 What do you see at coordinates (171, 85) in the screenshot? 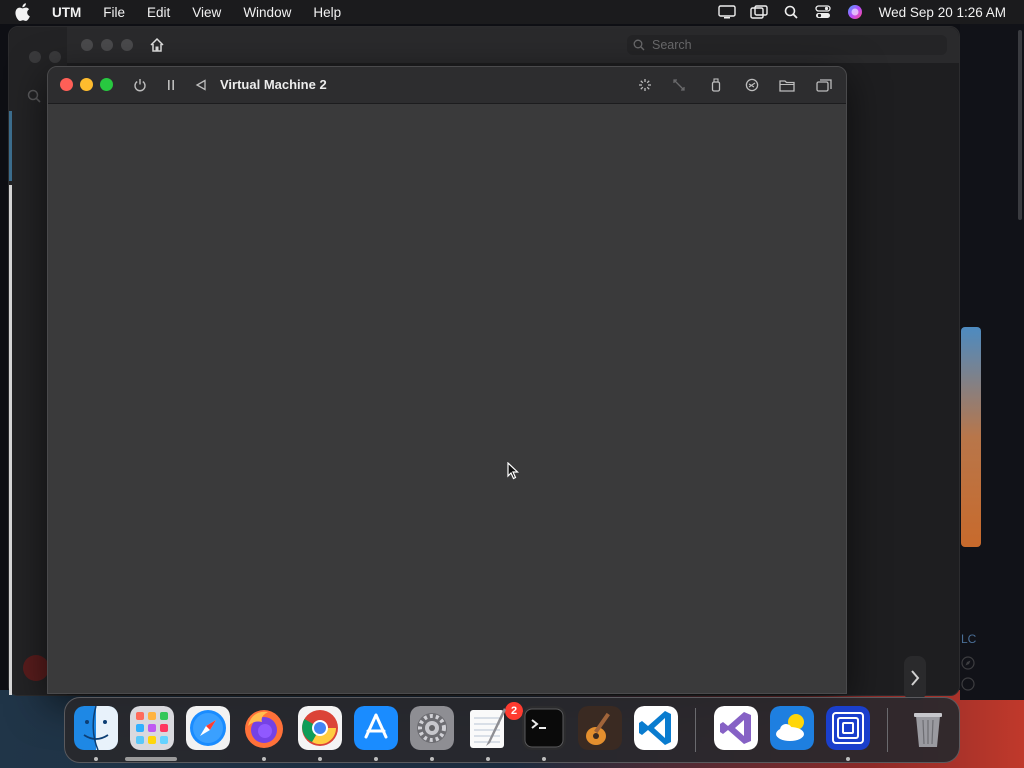
I see `pause-icon` at bounding box center [171, 85].